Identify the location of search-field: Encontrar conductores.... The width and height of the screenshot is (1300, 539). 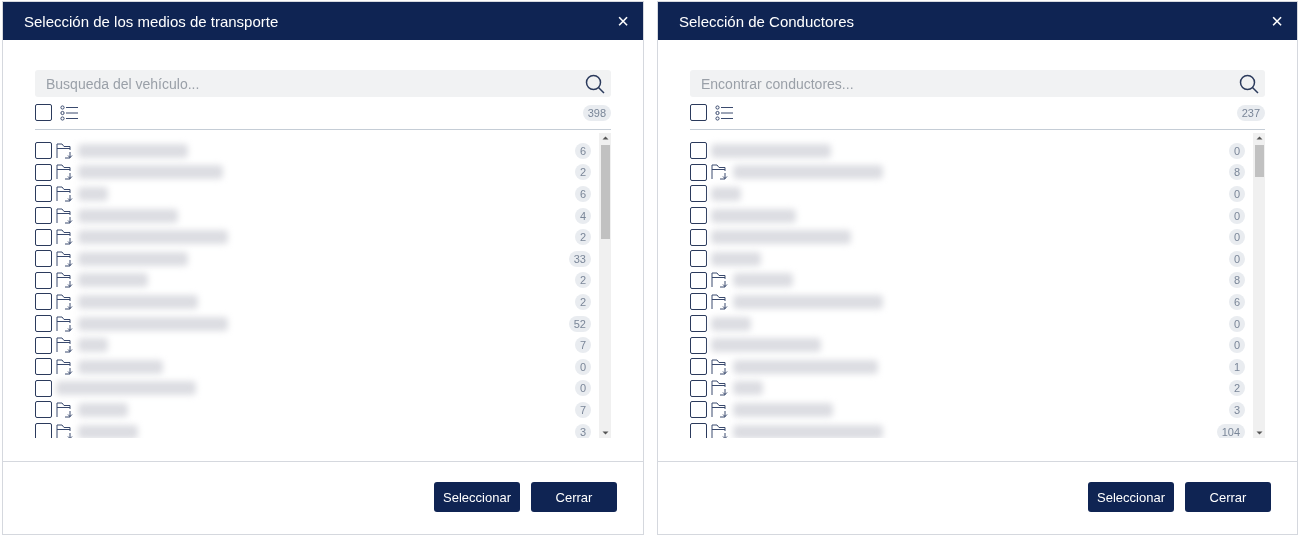
(977, 83).